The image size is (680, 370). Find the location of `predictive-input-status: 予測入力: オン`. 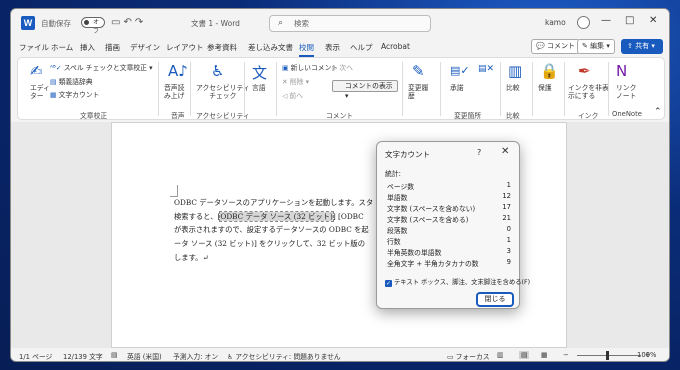

predictive-input-status: 予測入力: オン is located at coordinates (195, 356).